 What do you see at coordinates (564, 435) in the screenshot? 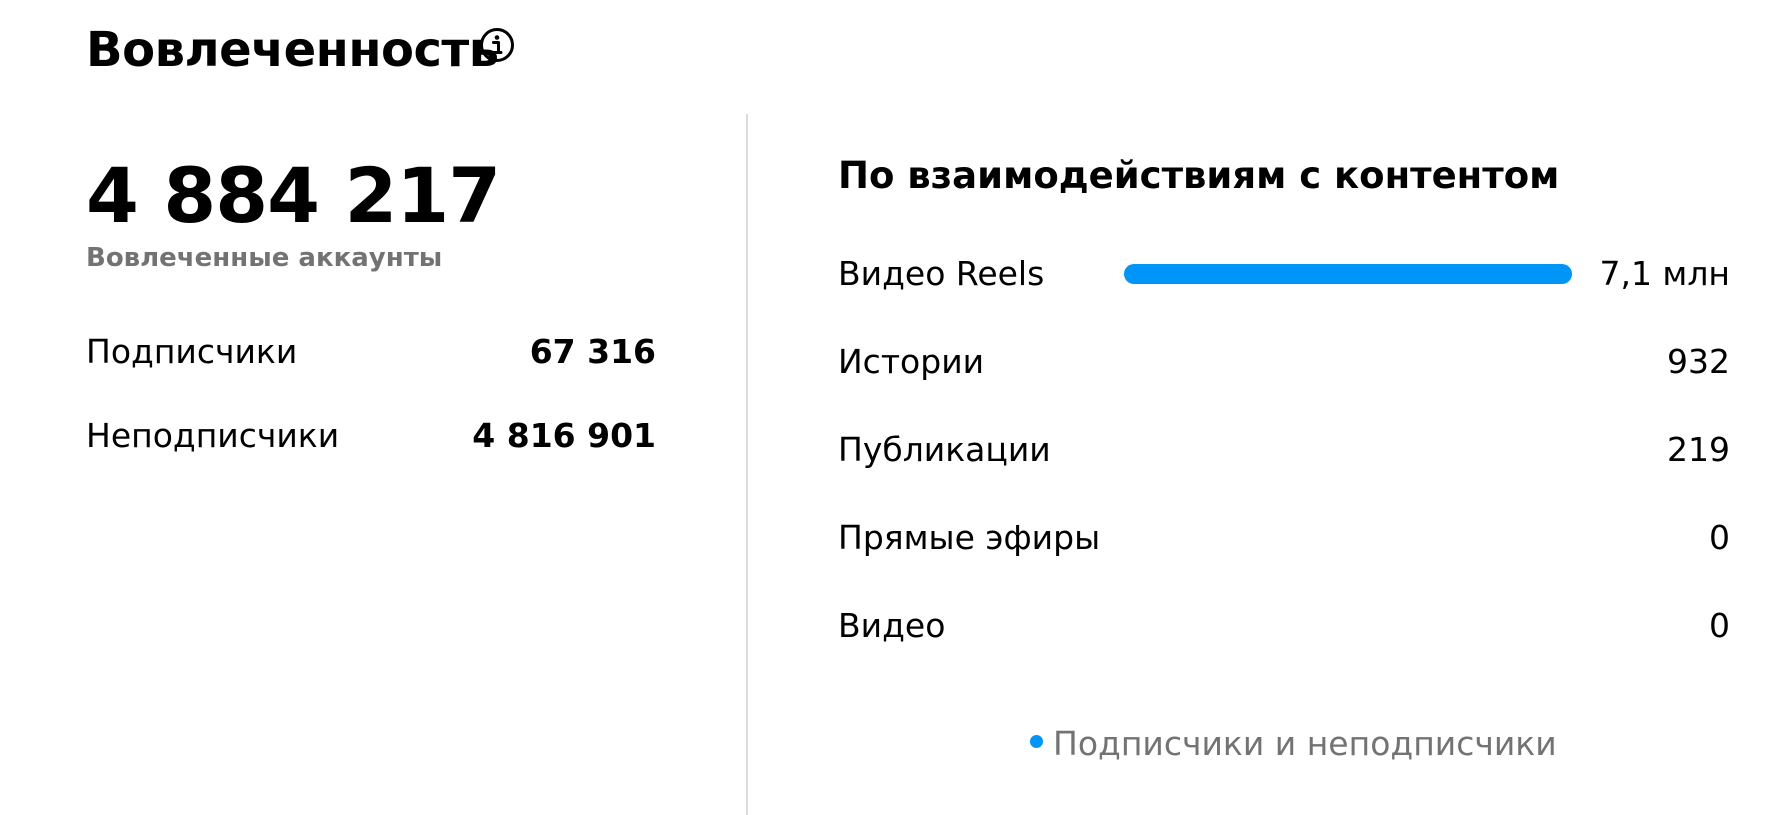
I see `non-followers-value: 4 816 901` at bounding box center [564, 435].